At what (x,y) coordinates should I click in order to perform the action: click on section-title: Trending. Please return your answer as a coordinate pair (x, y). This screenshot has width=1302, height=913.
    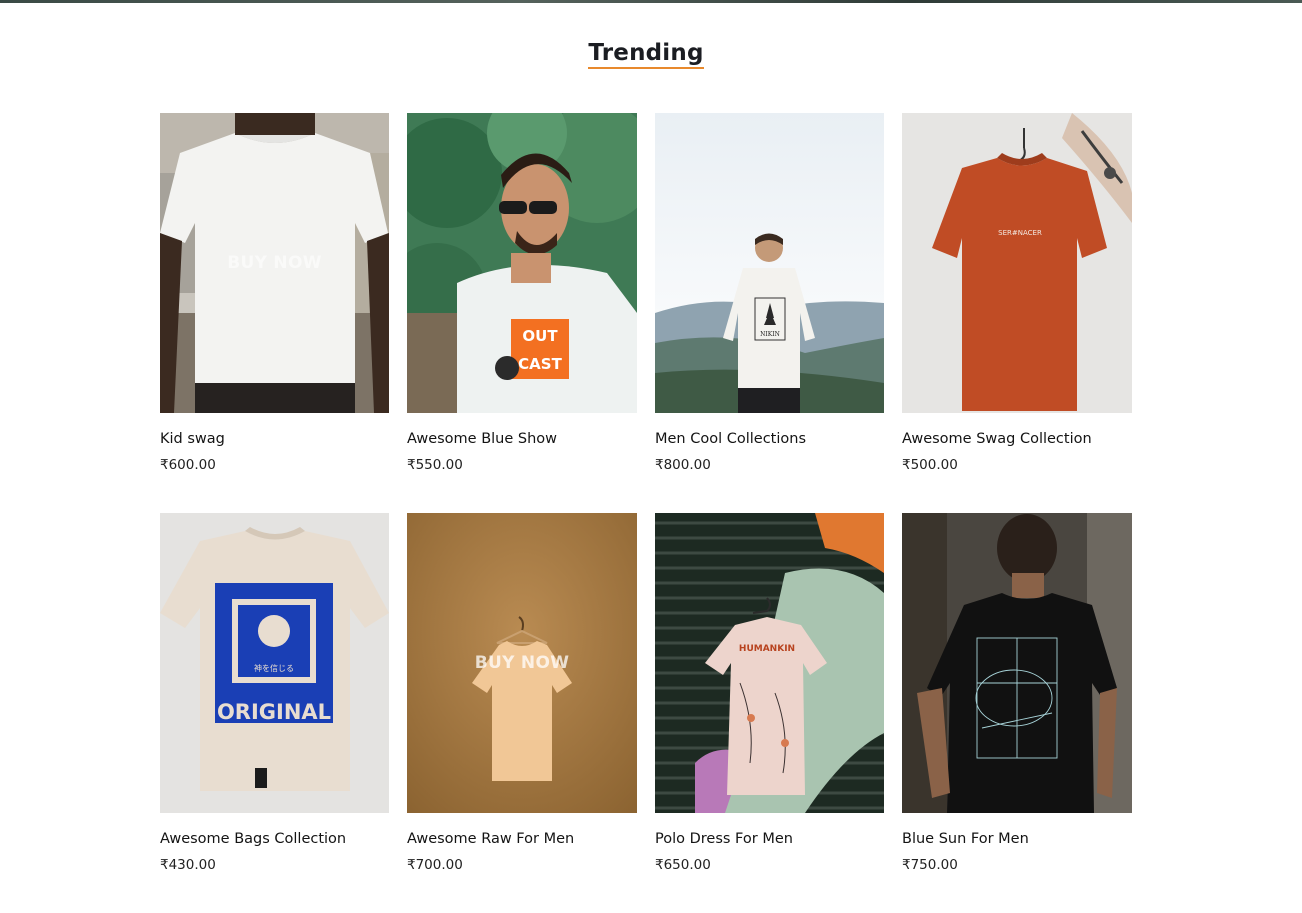
    Looking at the image, I should click on (646, 54).